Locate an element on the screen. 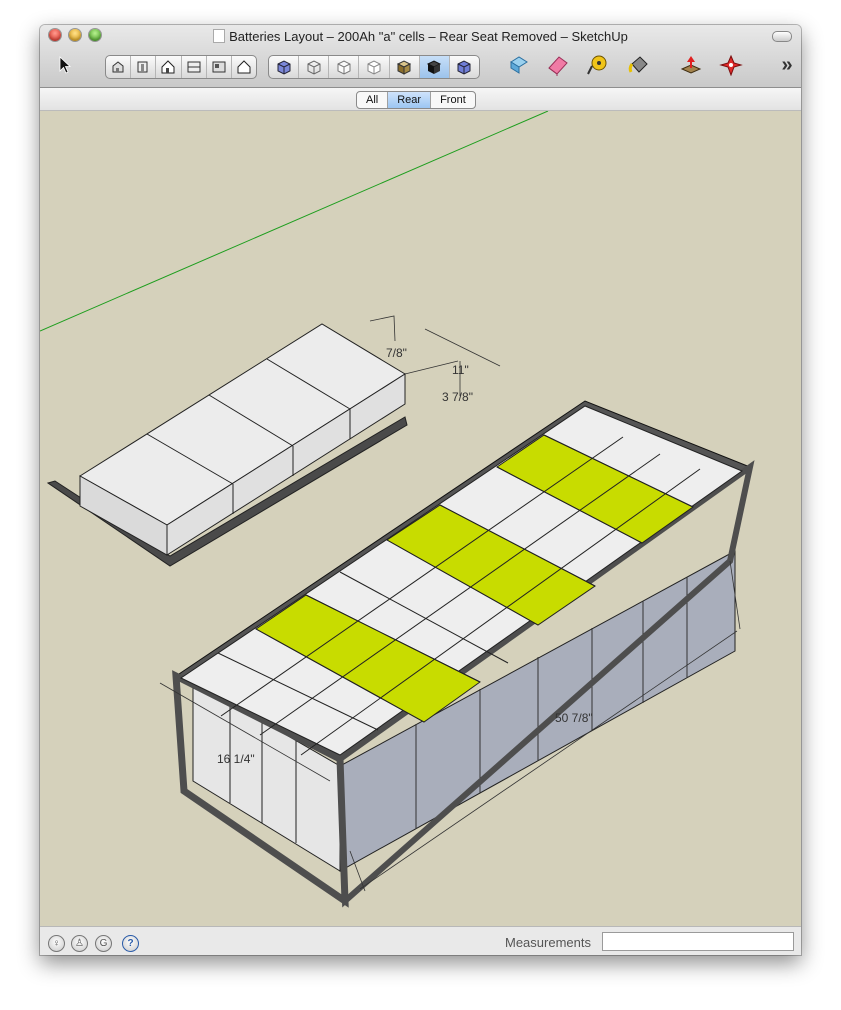 This screenshot has height=1010, width=841. dimension-label-7-8: 7/8" is located at coordinates (396, 353).